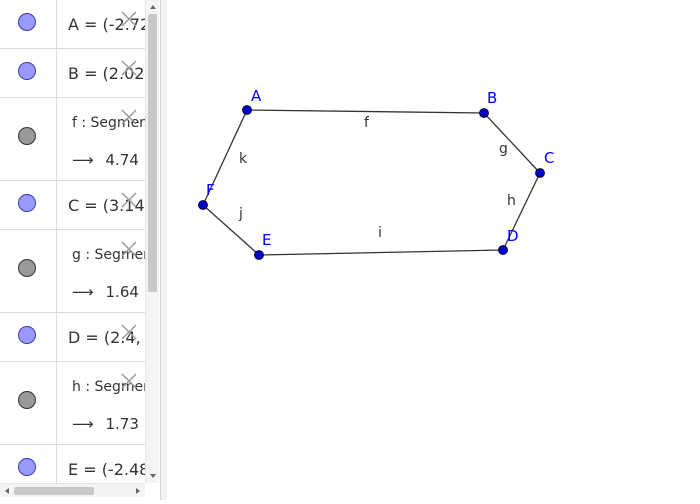  Describe the element at coordinates (503, 149) in the screenshot. I see `segment-label-g: g` at that location.